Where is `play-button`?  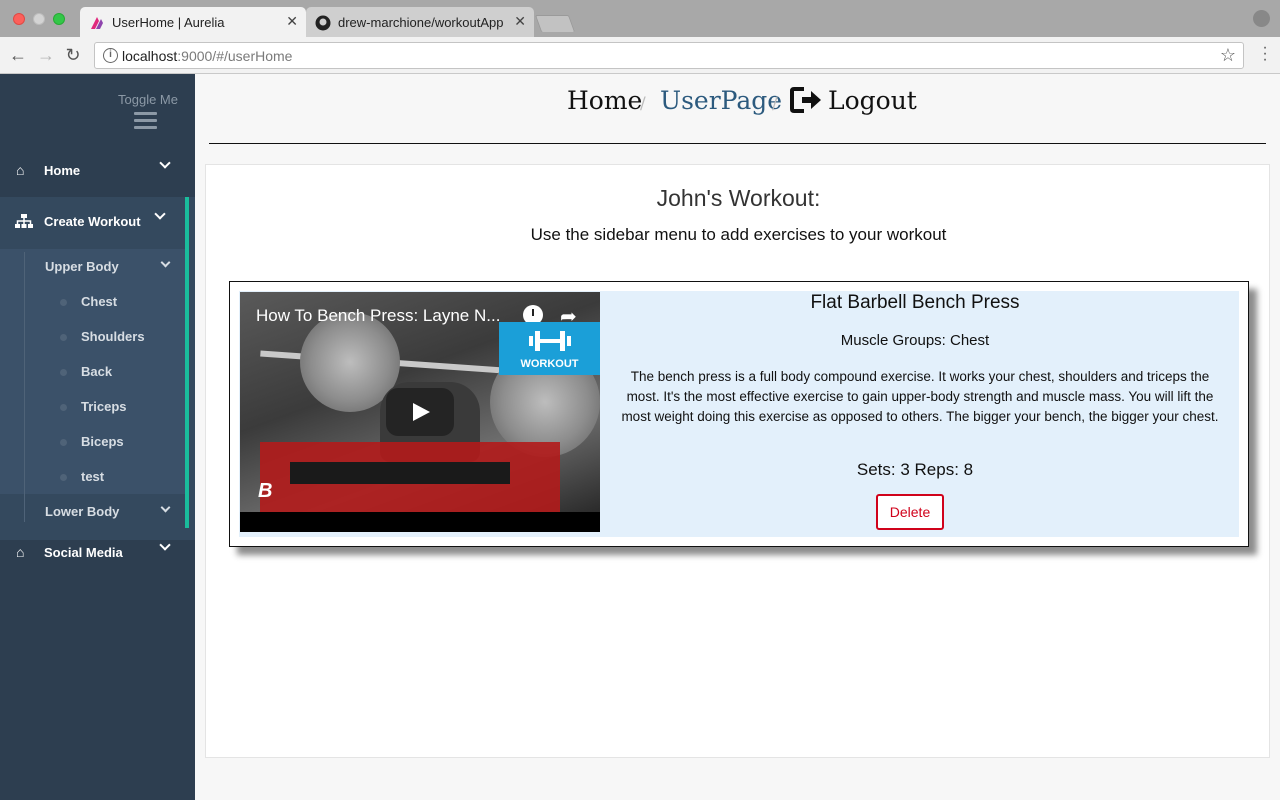 play-button is located at coordinates (420, 412).